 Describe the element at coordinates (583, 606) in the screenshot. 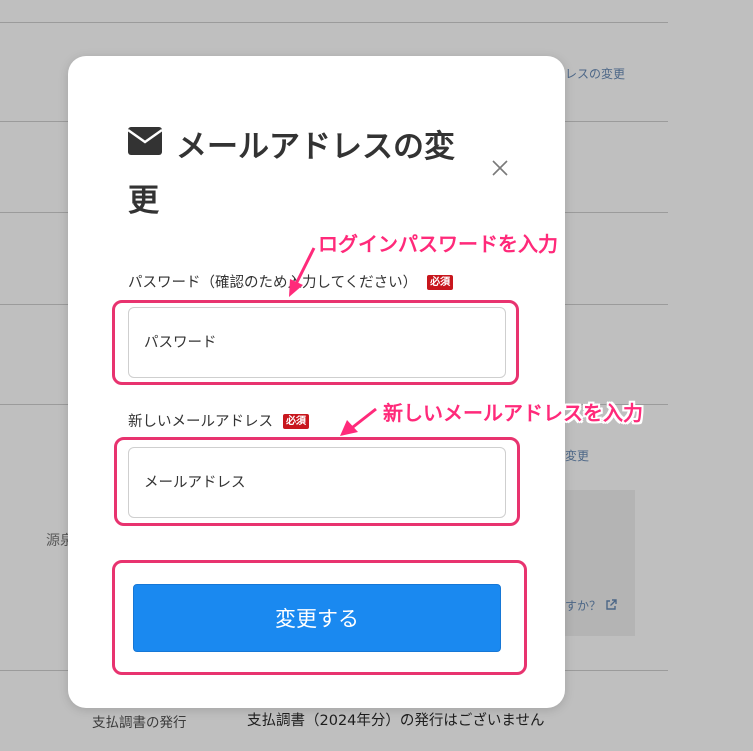

I see `help-link-label: すか？` at that location.